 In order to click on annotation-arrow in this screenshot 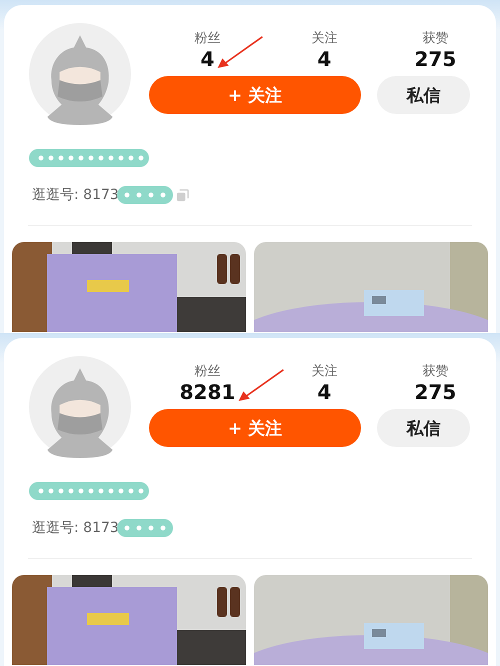, I will do `click(261, 385)`.